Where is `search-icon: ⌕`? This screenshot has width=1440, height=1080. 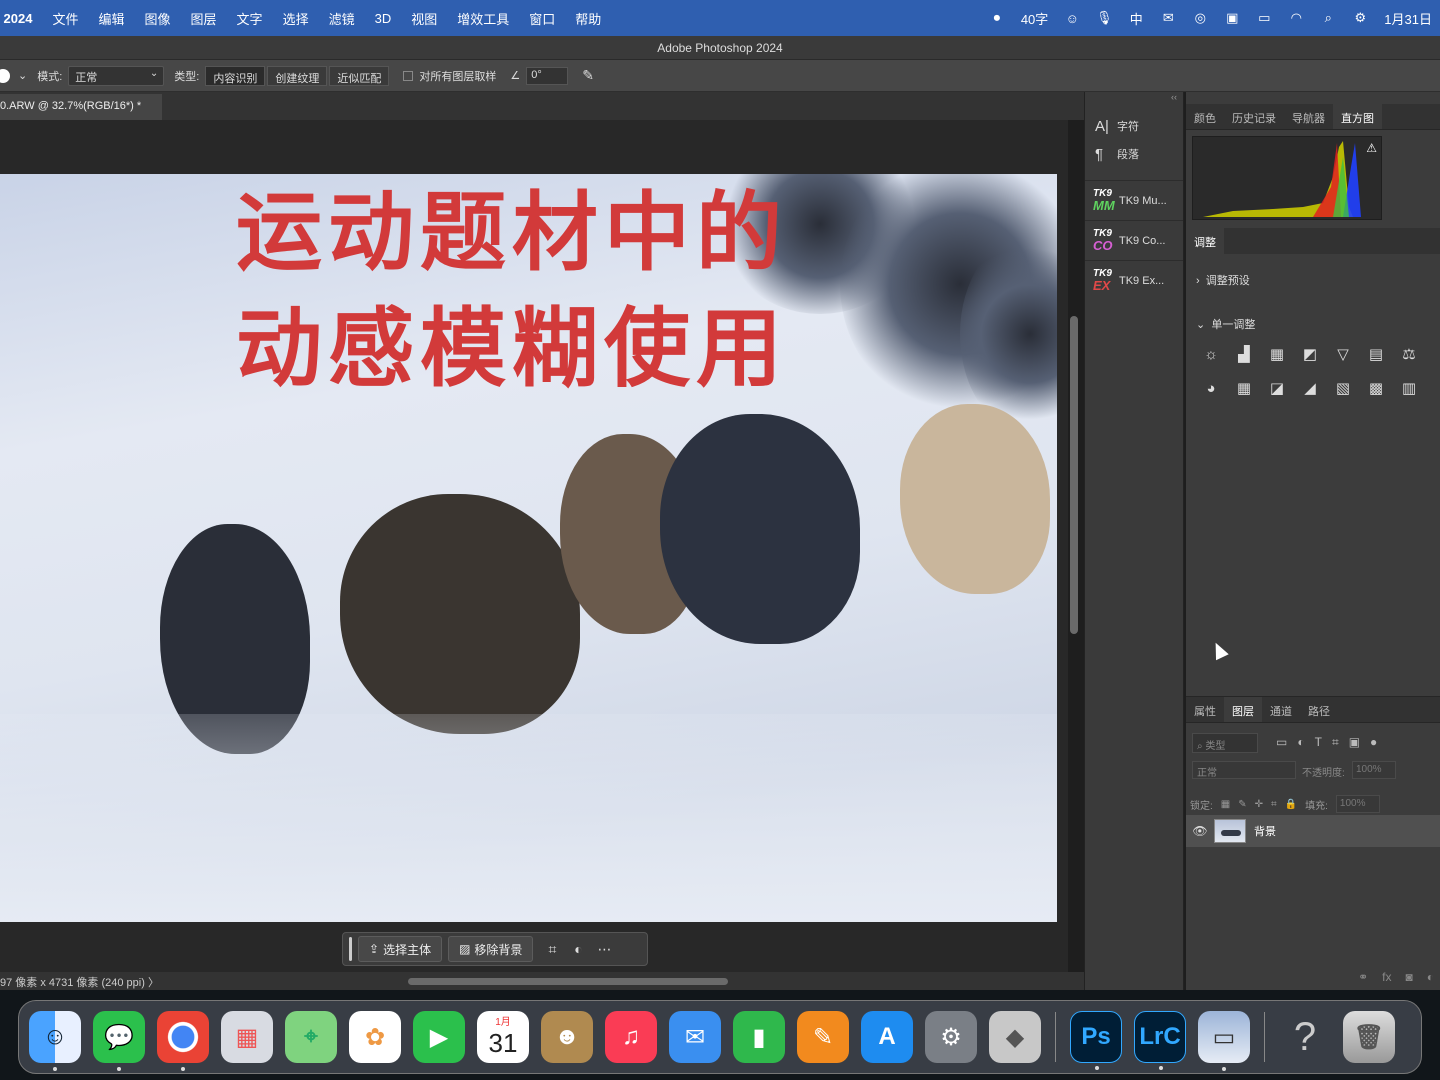 search-icon: ⌕ is located at coordinates (1328, 18).